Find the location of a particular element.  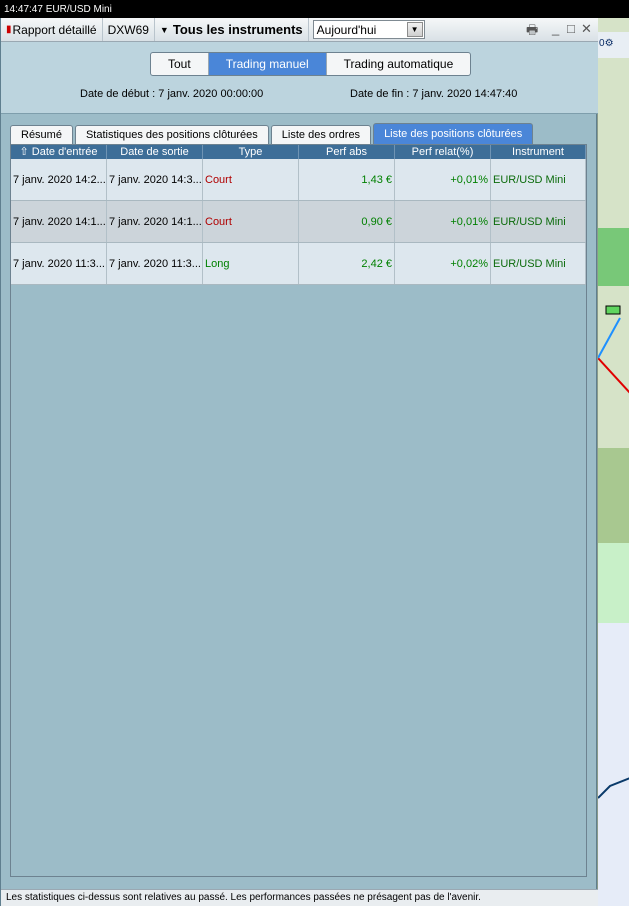

perf-abs-cell: 0,90 € is located at coordinates (347, 221).